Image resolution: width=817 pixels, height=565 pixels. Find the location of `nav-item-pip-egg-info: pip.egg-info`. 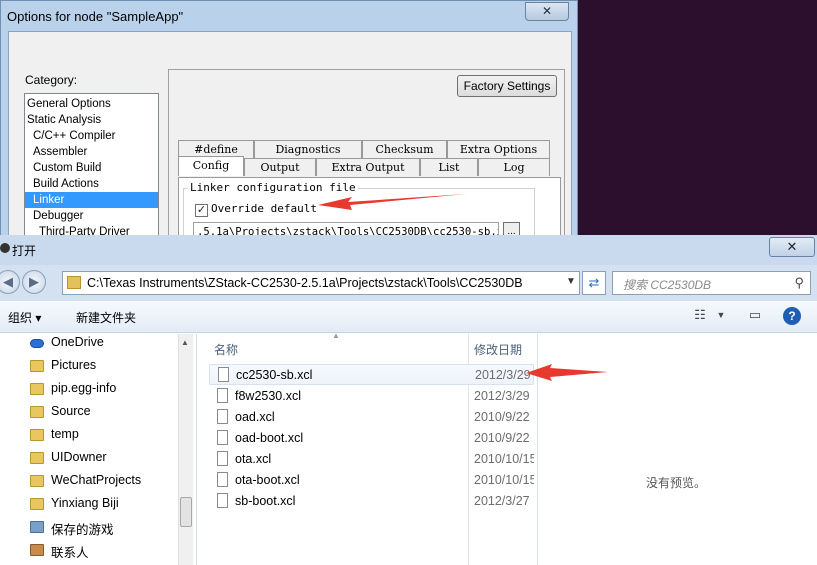

nav-item-pip-egg-info: pip.egg-info is located at coordinates (104, 390).